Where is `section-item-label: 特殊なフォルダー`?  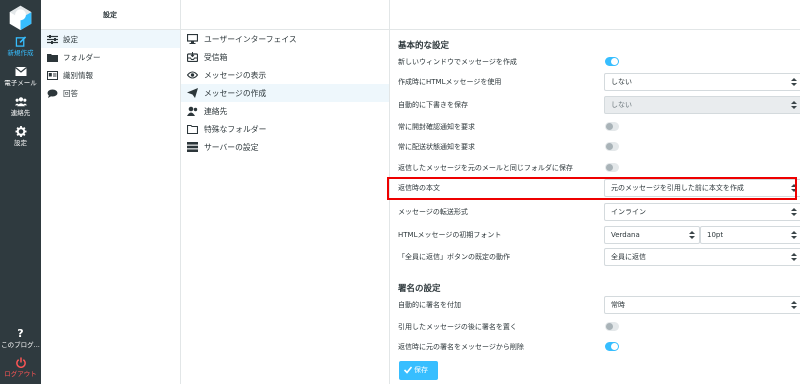 section-item-label: 特殊なフォルダー is located at coordinates (235, 129).